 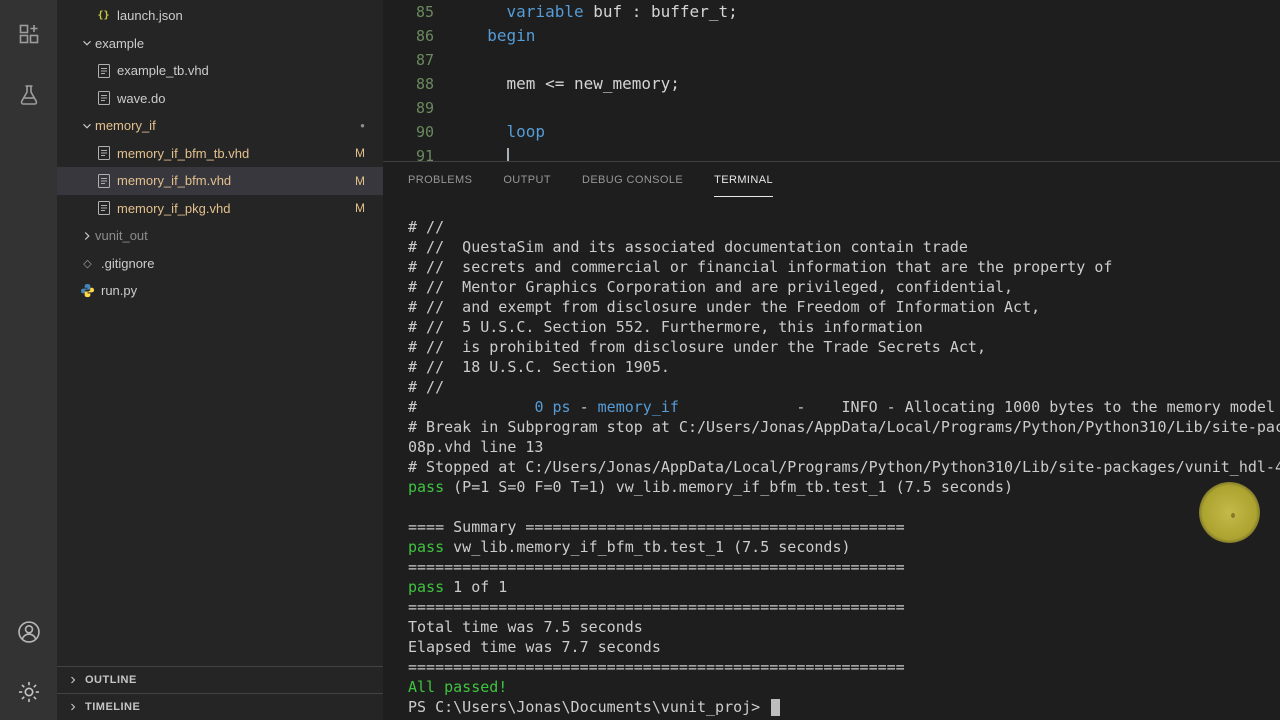 I want to click on terminal-line: 08p.vhd line 13, so click(x=476, y=447).